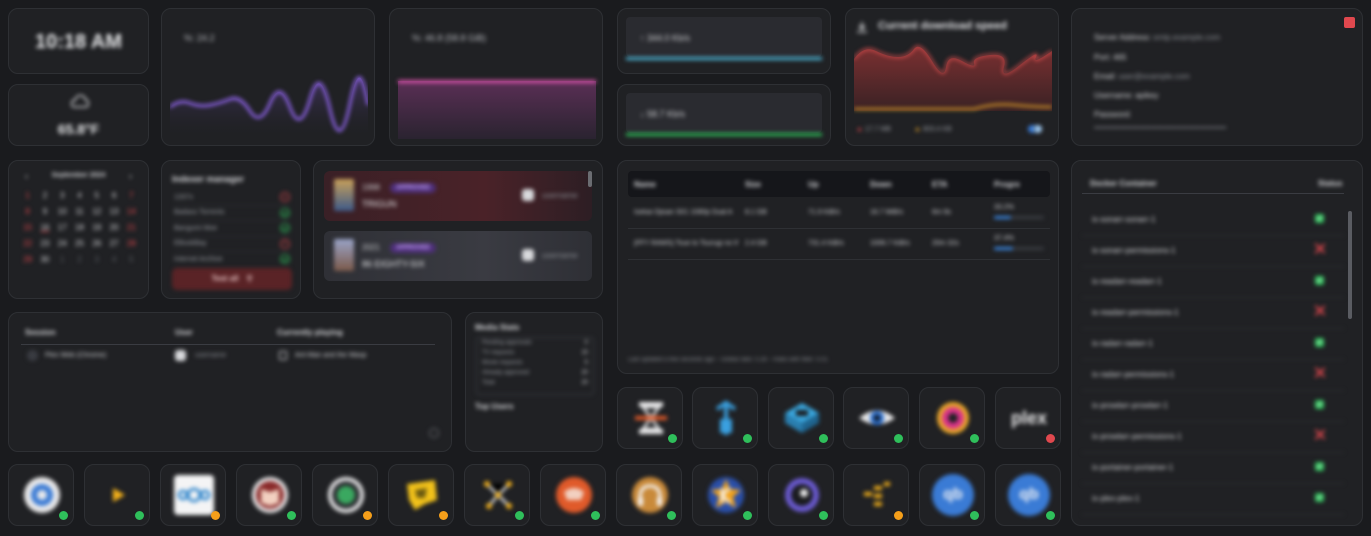  I want to click on next-month-icon: ›, so click(130, 176).